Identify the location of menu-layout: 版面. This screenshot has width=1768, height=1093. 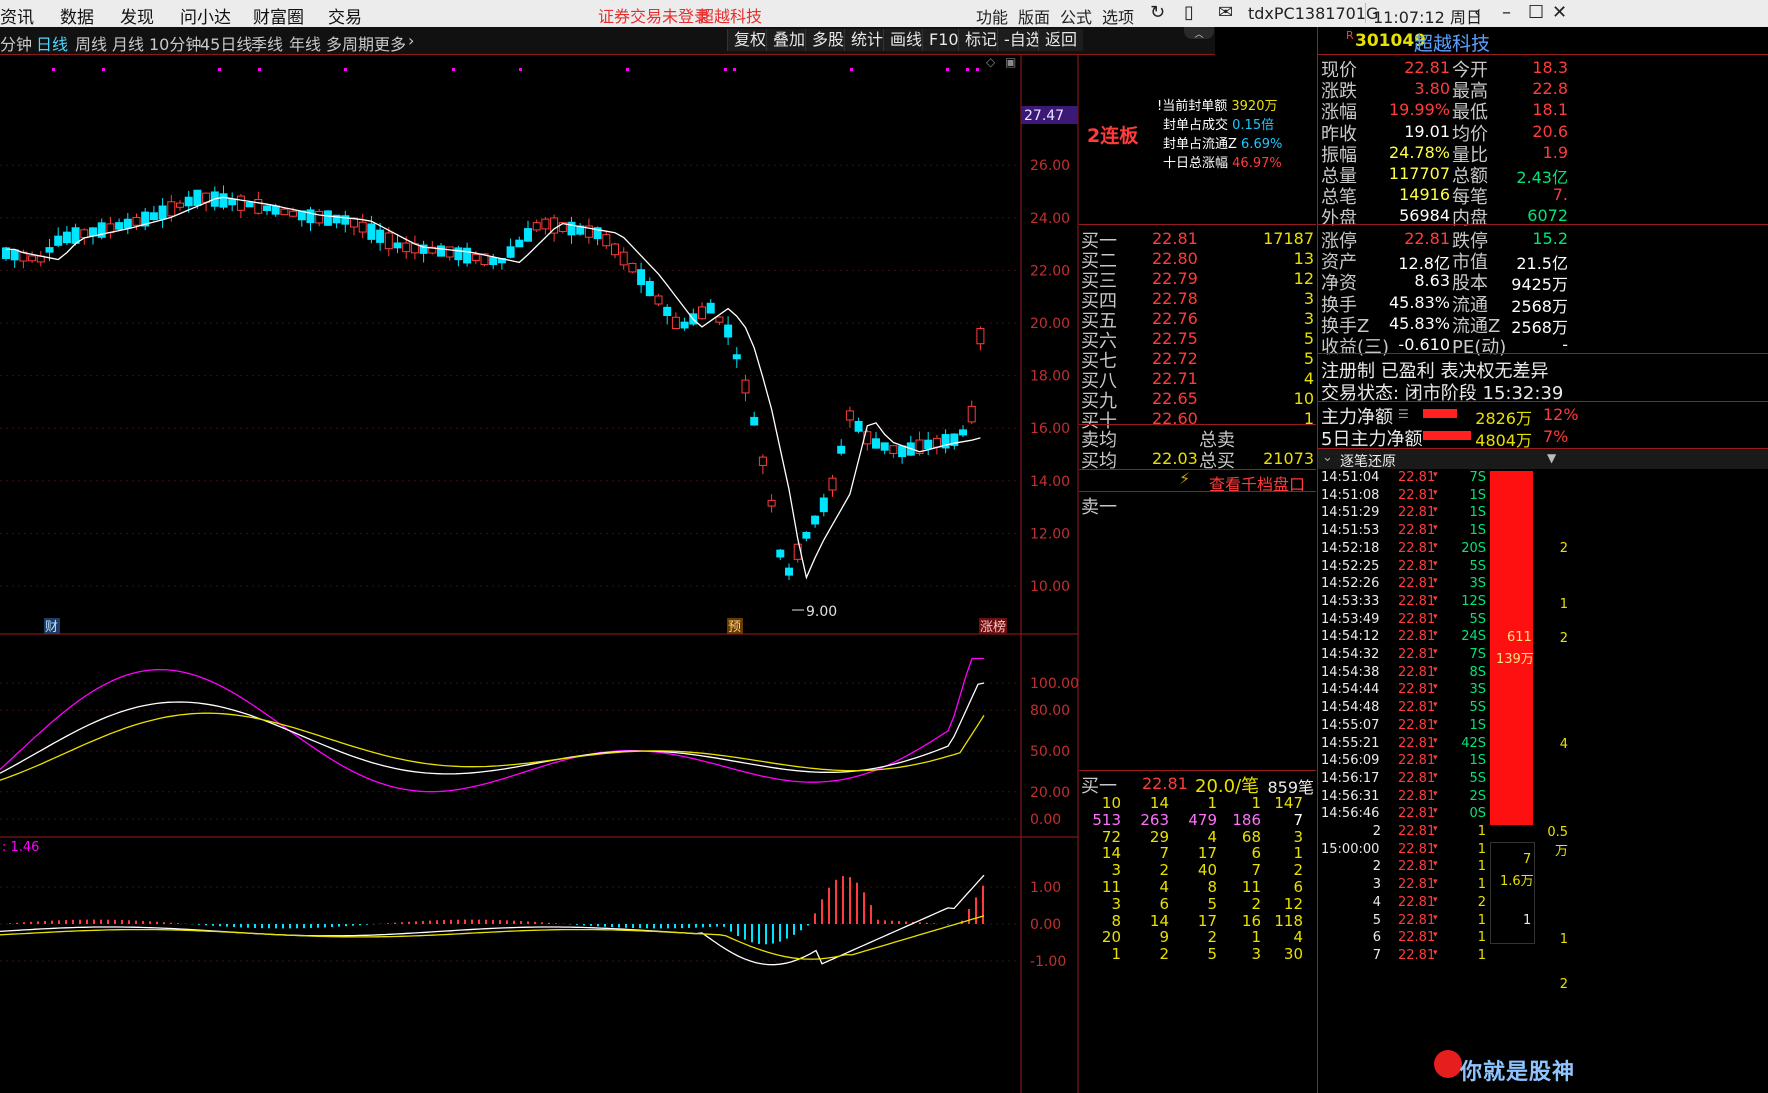
(1034, 16).